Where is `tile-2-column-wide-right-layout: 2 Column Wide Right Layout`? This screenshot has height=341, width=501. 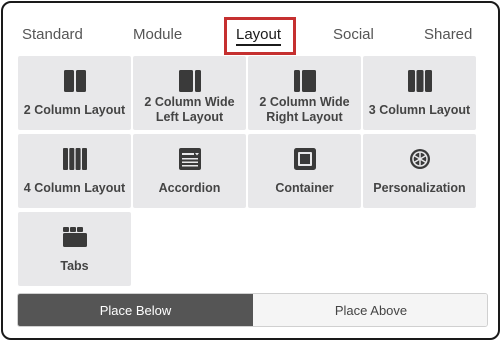 tile-2-column-wide-right-layout: 2 Column Wide Right Layout is located at coordinates (304, 93).